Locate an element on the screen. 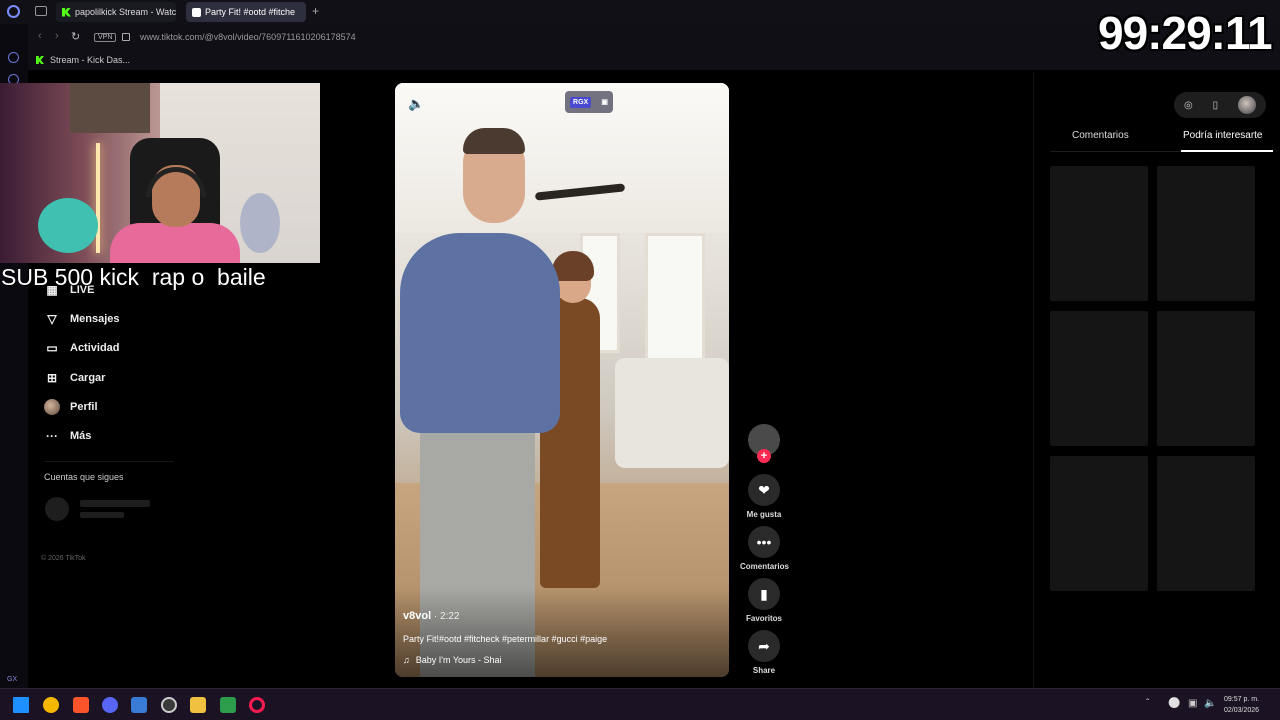 Image resolution: width=1280 pixels, height=720 pixels. sidebar-item-profile: Perfil is located at coordinates (71, 407).